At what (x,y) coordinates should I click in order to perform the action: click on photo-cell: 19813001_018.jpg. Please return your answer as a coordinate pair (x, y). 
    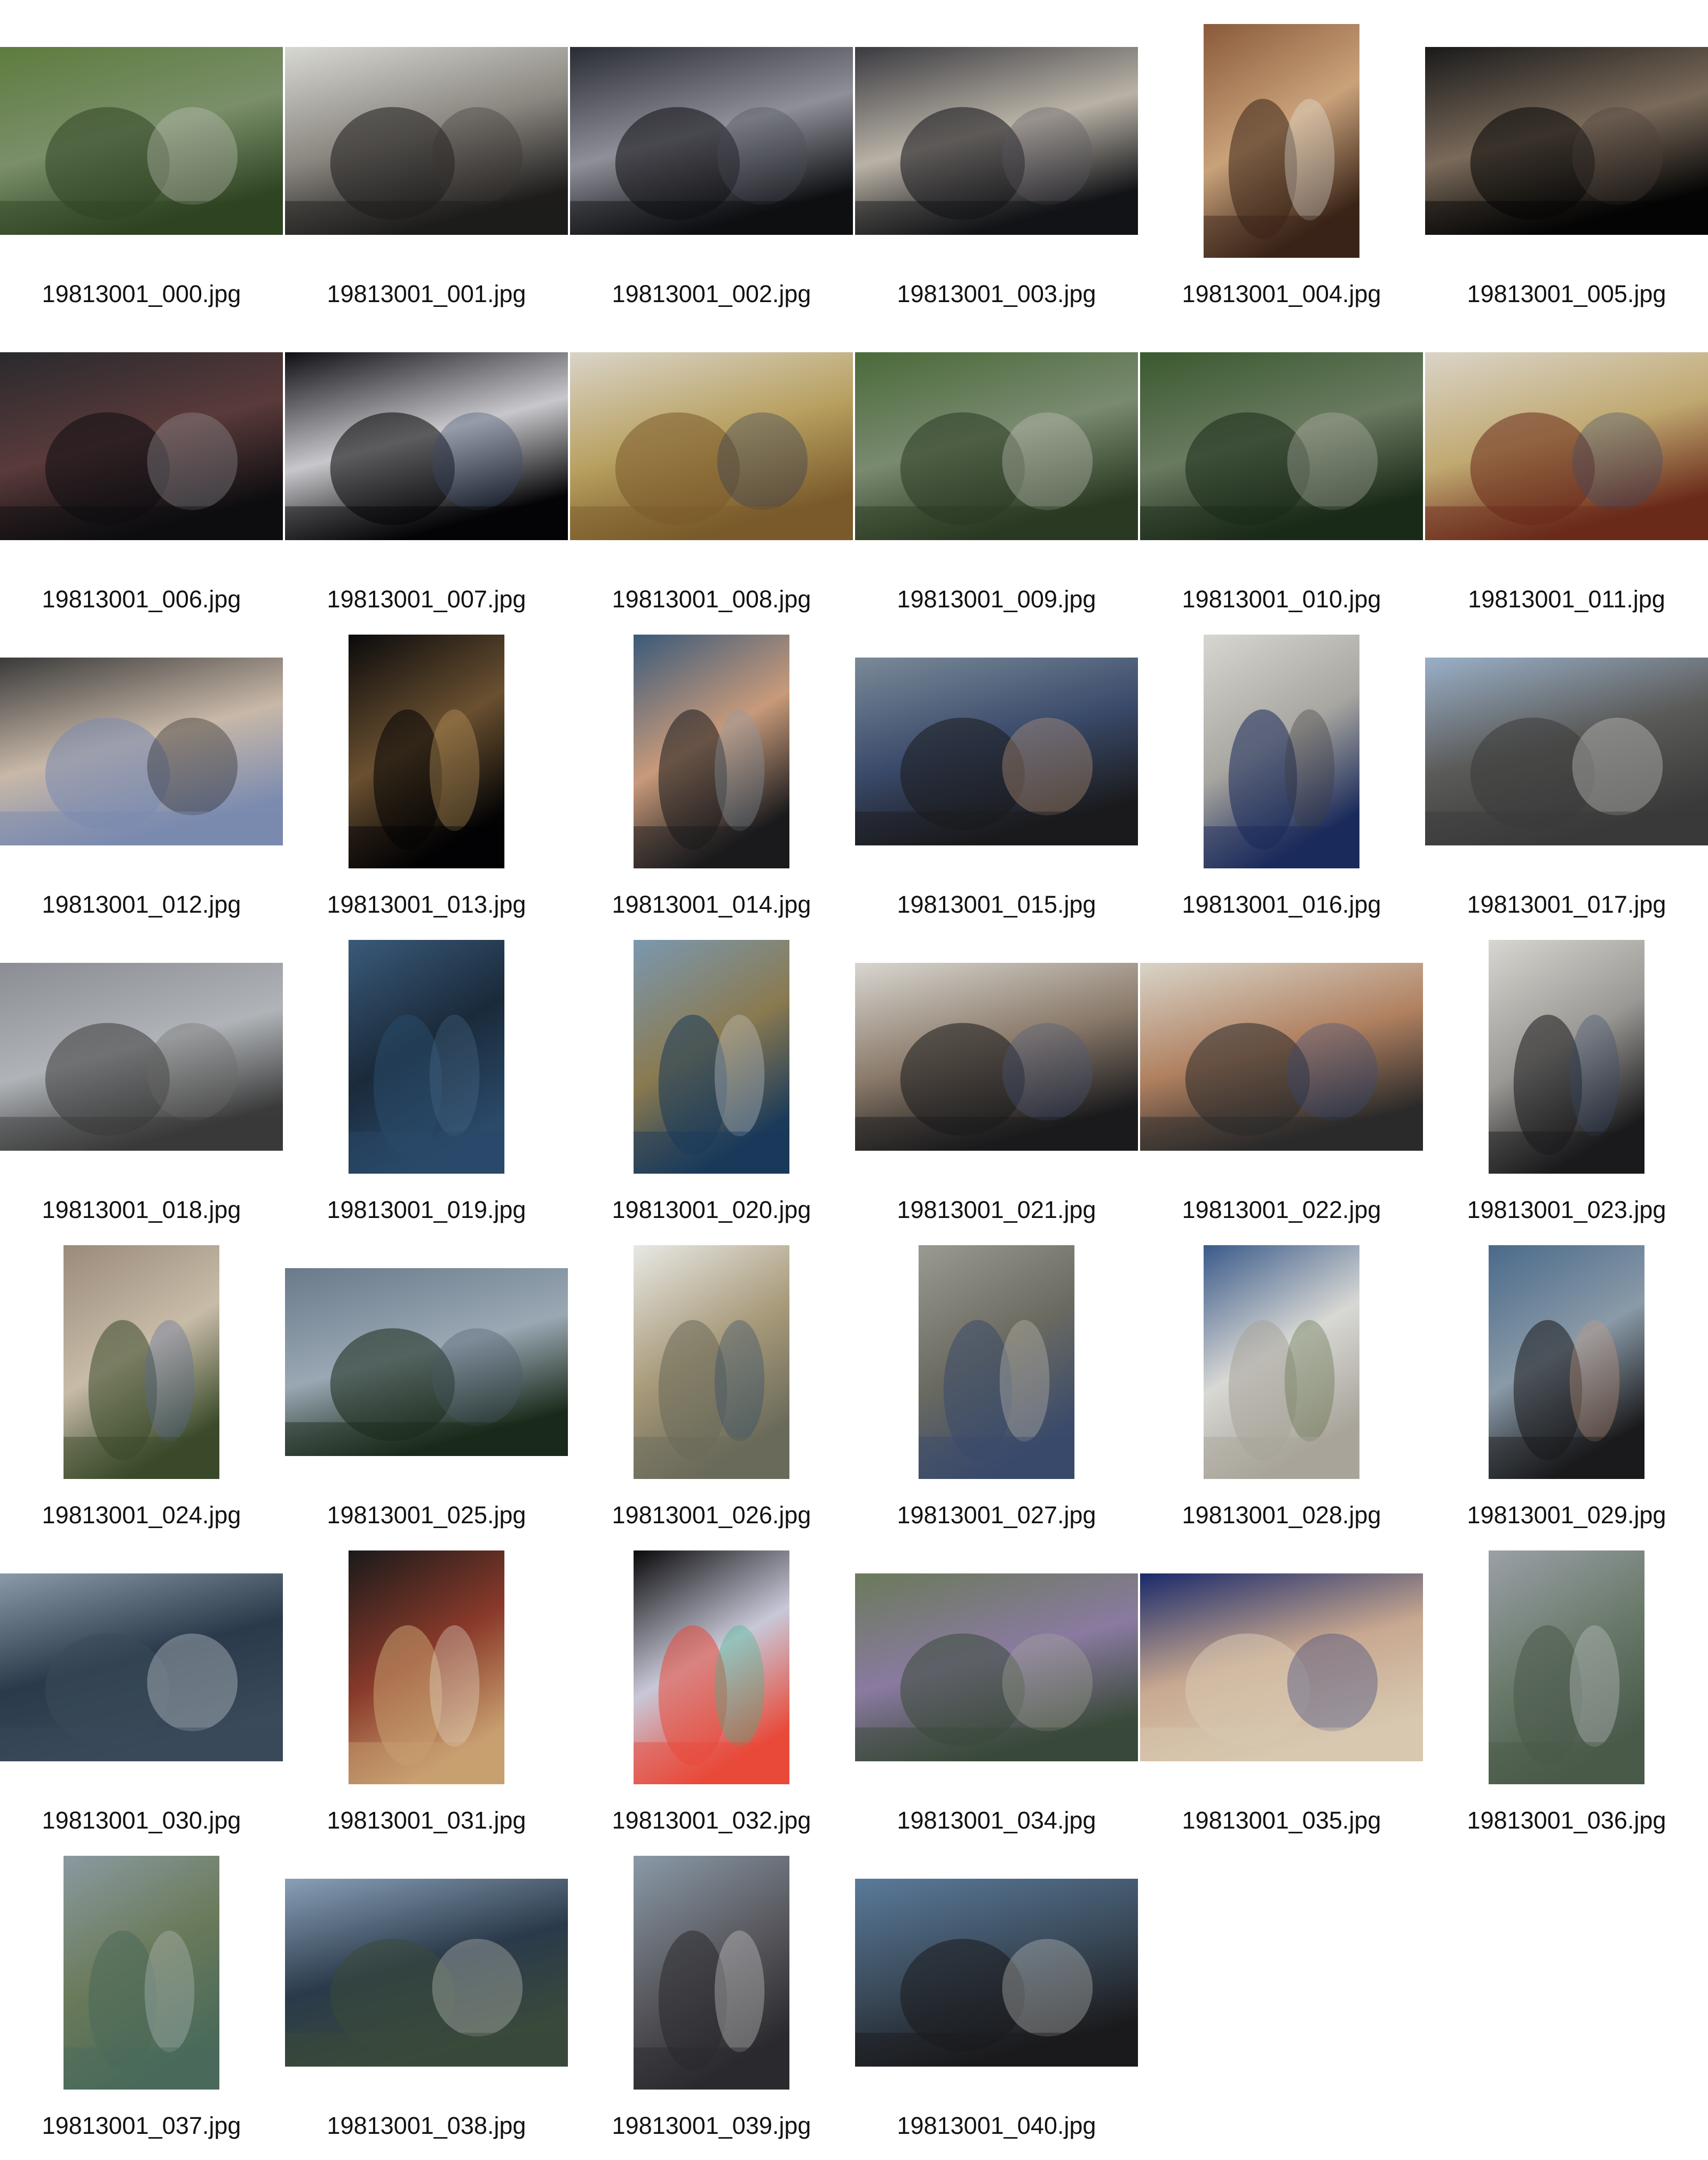
    Looking at the image, I should click on (141, 1091).